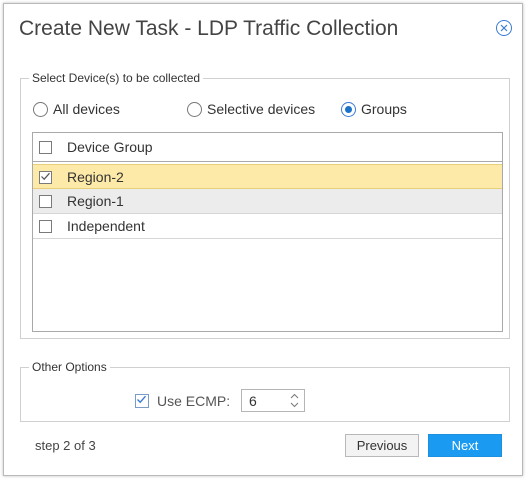  What do you see at coordinates (209, 28) in the screenshot?
I see `dialog-title: Create New Task - LDP Traffic Collection` at bounding box center [209, 28].